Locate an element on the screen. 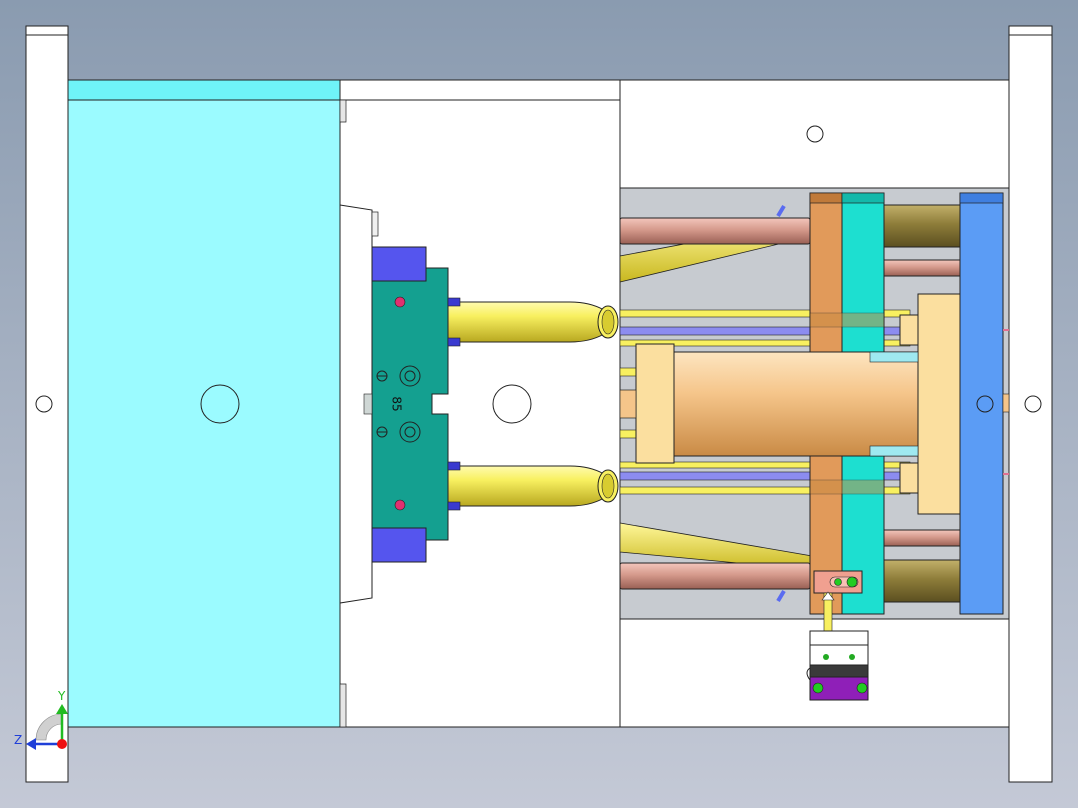  right-side-plate is located at coordinates (1030, 404).